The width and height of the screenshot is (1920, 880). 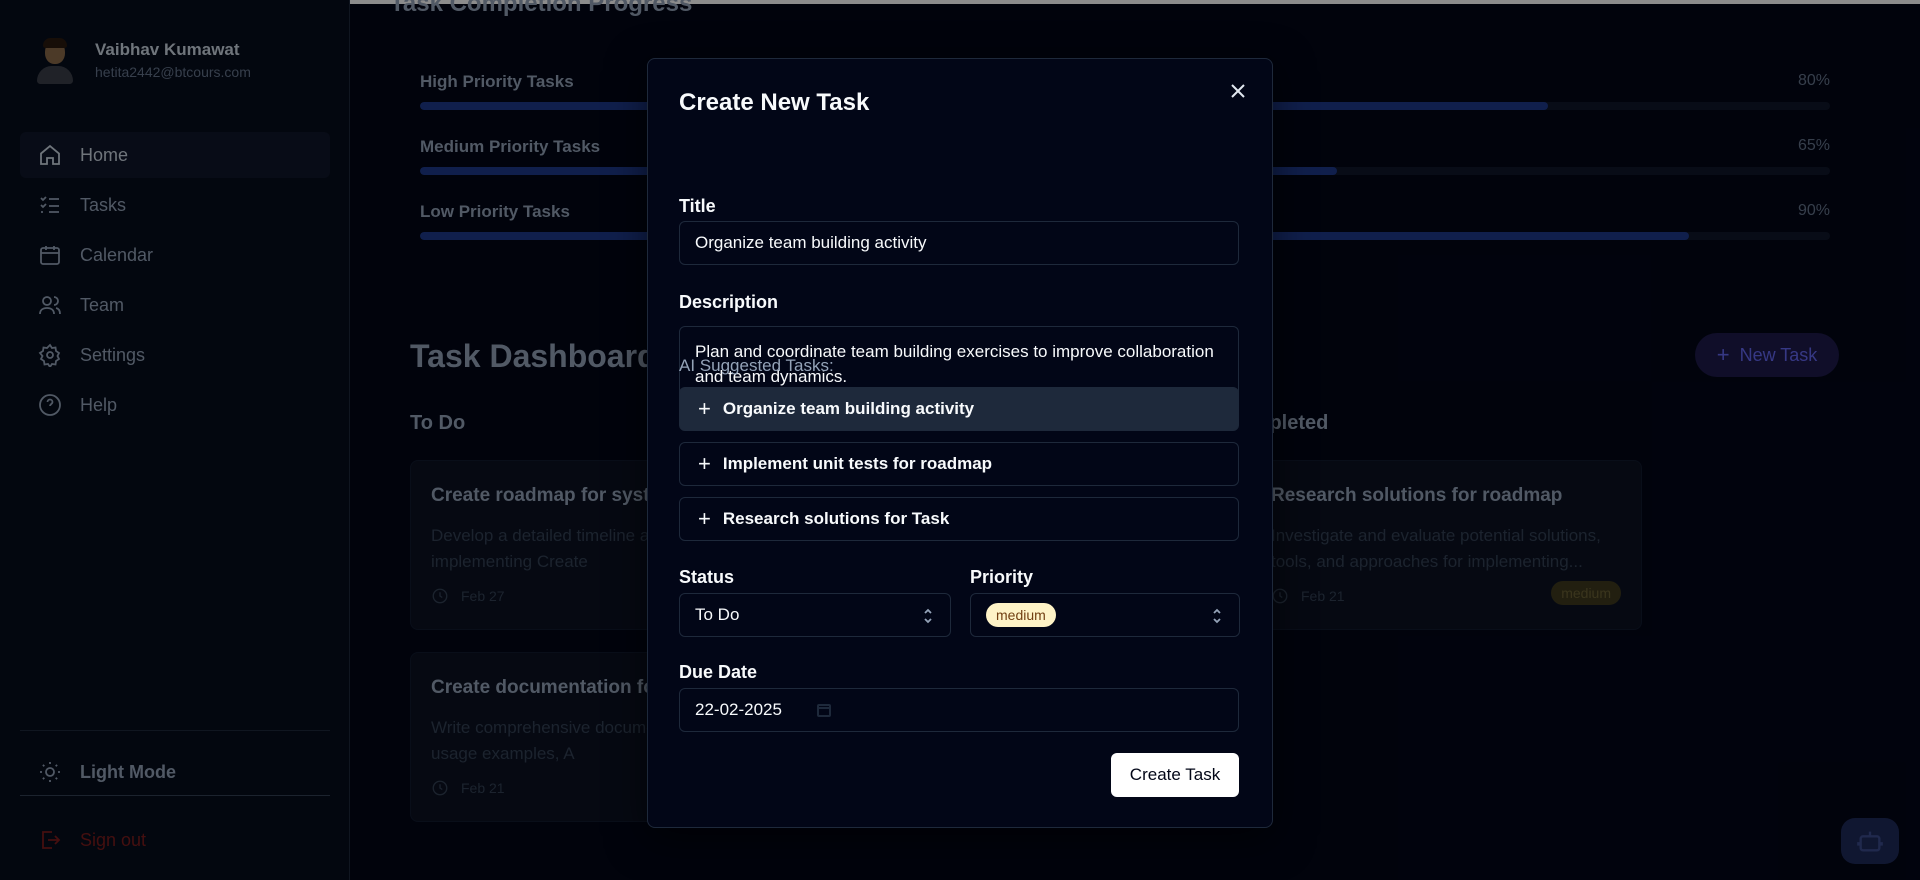 I want to click on create-task-button: Create Task, so click(x=1175, y=775).